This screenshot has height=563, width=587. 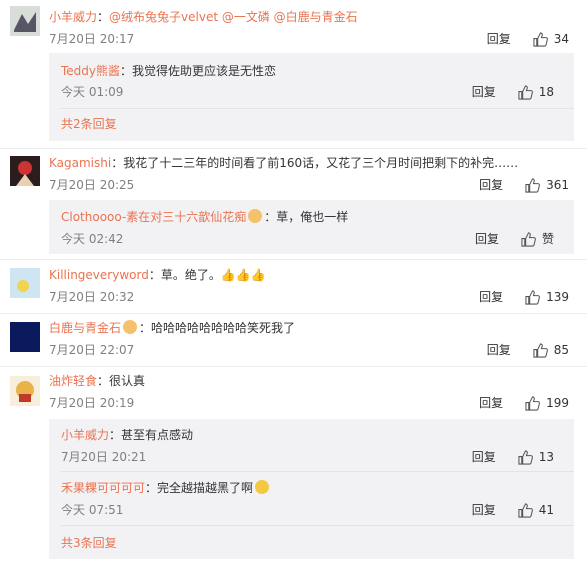 I want to click on comment-time: 7月20日 22:07, so click(x=92, y=350).